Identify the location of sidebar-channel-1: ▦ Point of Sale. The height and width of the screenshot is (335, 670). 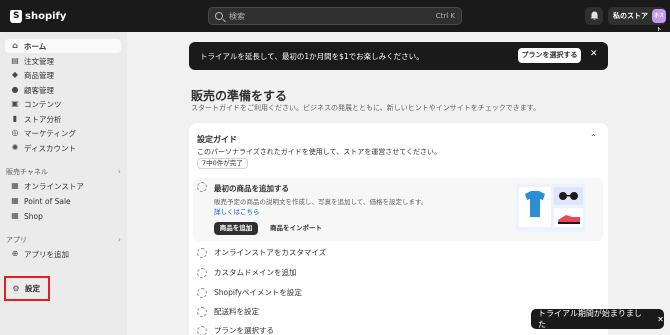
(63, 201).